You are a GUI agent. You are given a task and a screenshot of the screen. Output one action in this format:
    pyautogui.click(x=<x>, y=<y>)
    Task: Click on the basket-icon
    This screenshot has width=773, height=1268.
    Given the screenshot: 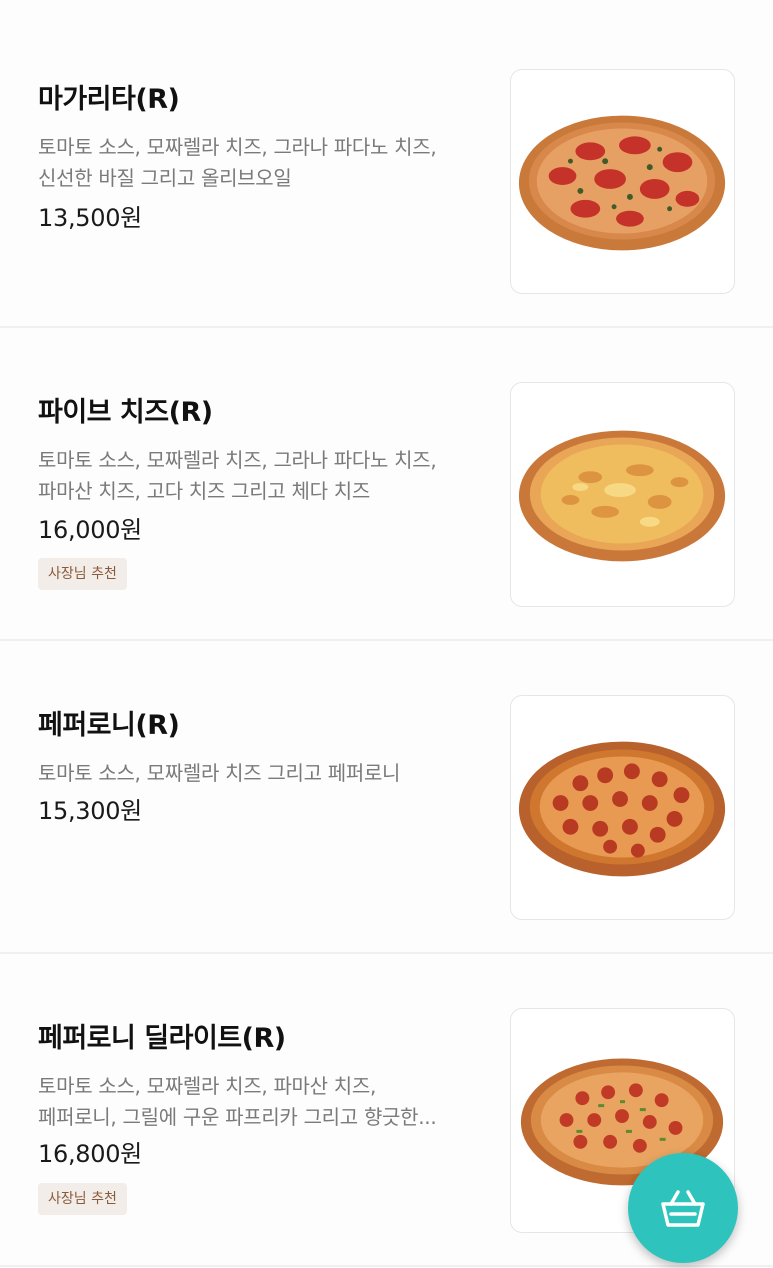 What is the action you would take?
    pyautogui.click(x=683, y=1208)
    